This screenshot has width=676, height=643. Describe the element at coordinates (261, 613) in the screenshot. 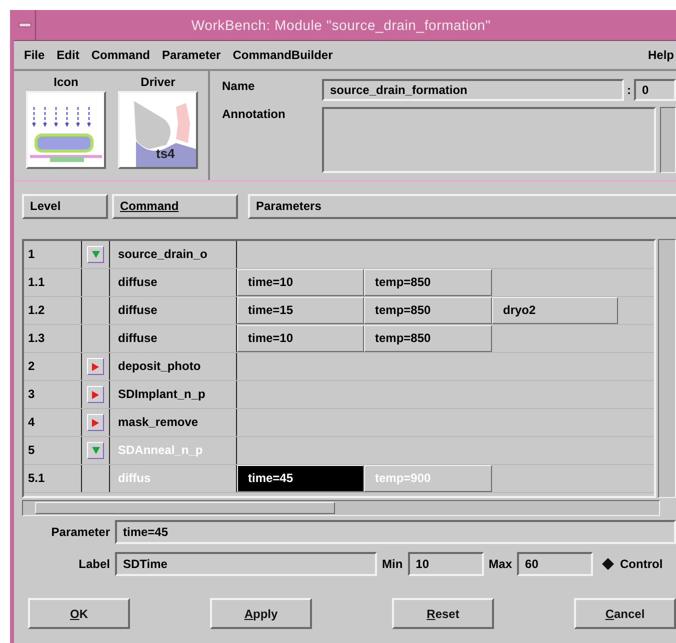

I see `dialog-button: Apply` at that location.